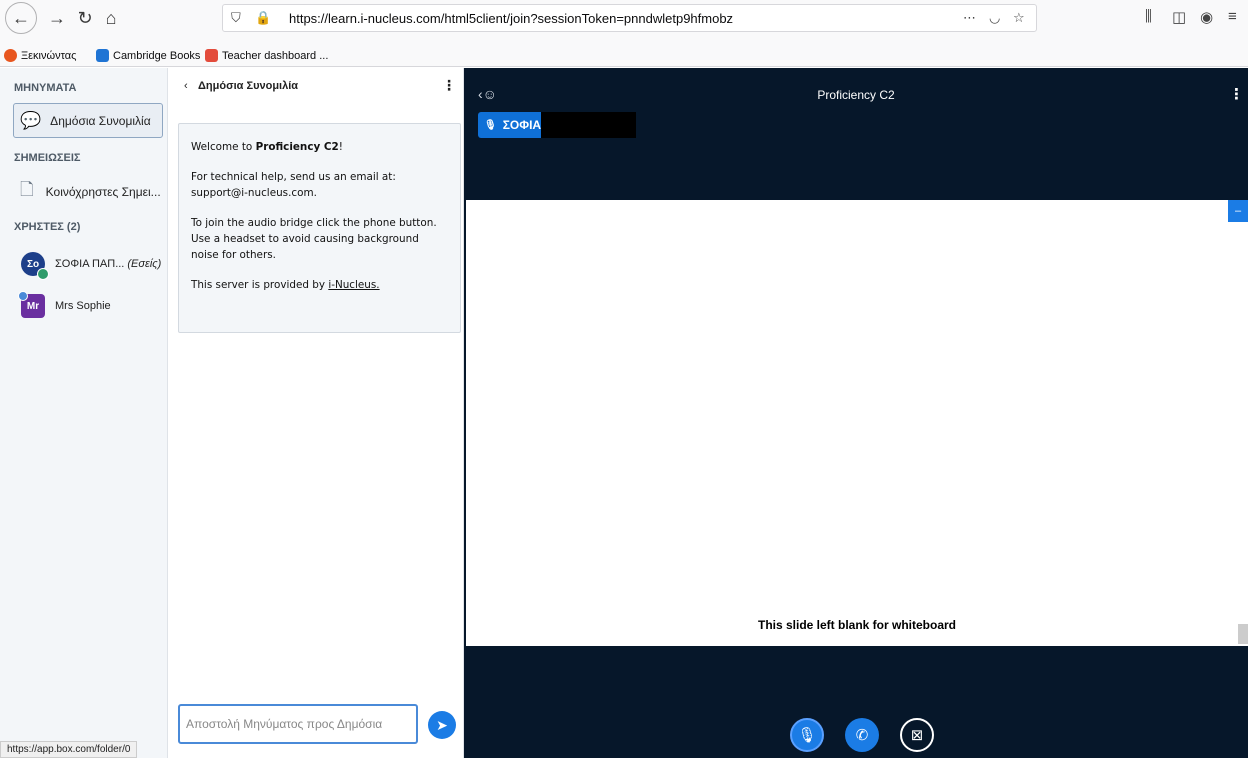  What do you see at coordinates (994, 18) in the screenshot?
I see `pocket-icon: ◡` at bounding box center [994, 18].